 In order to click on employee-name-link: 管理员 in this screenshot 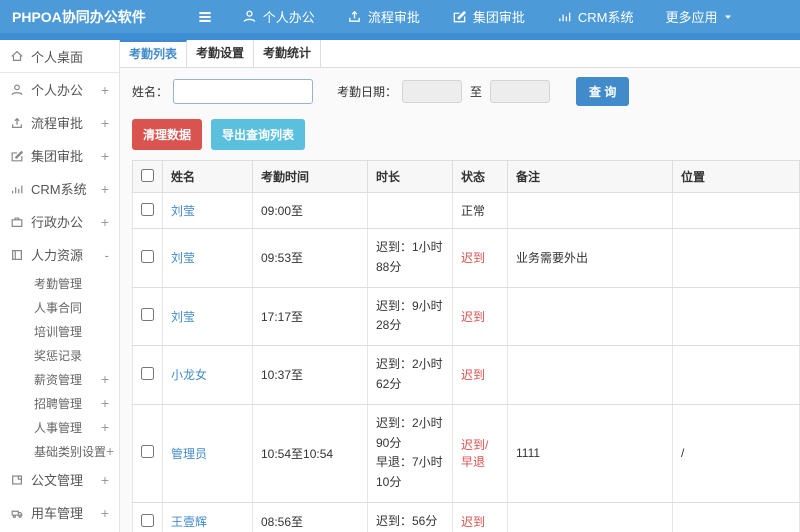, I will do `click(189, 454)`.